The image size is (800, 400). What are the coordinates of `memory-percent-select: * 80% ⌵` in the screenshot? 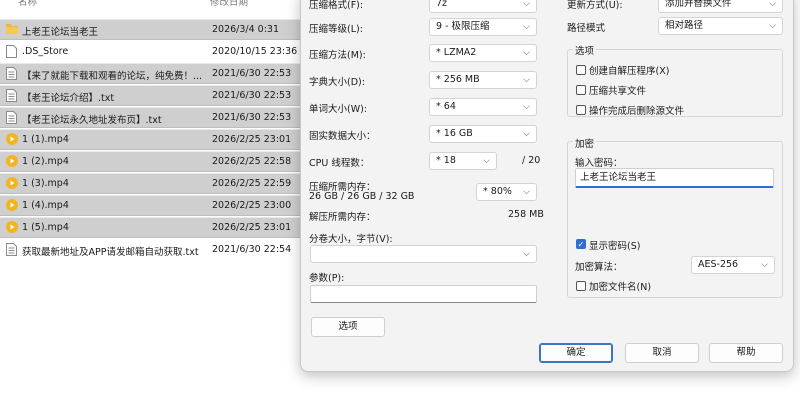 It's located at (506, 192).